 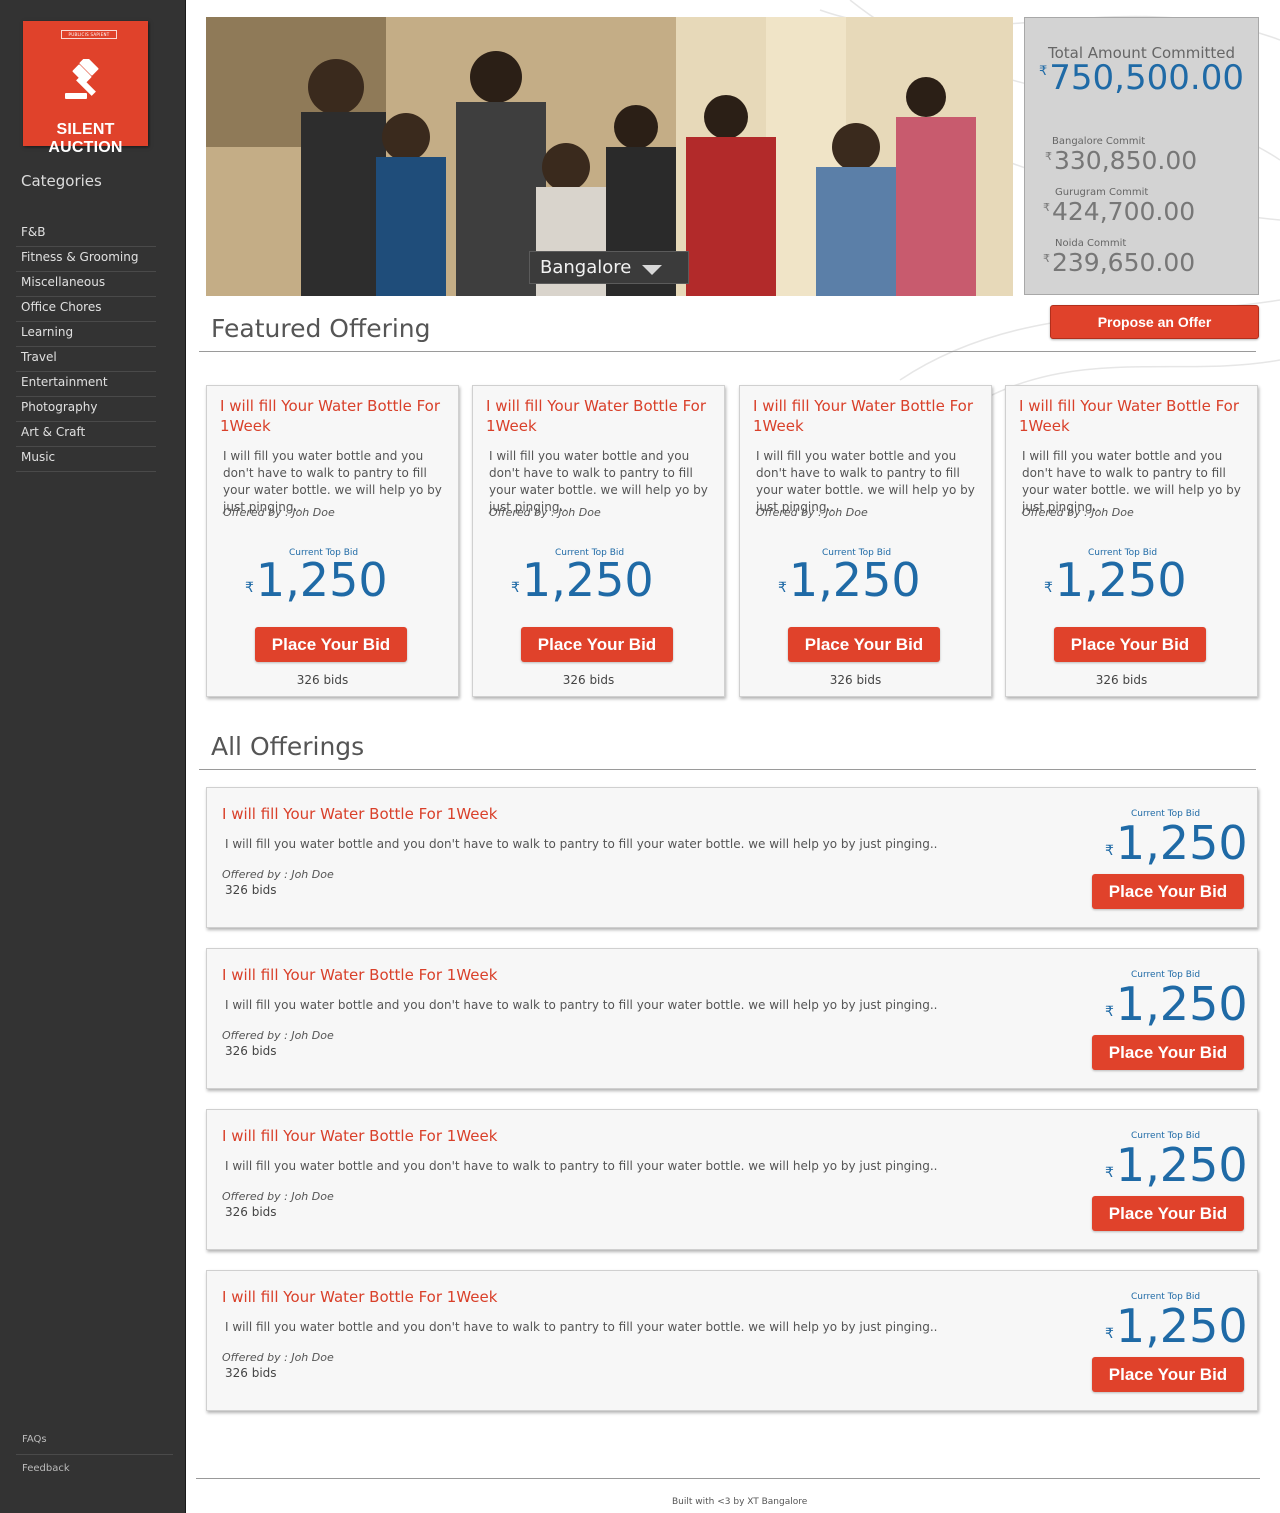 What do you see at coordinates (321, 328) in the screenshot?
I see `featured-section-title: Featured Offering` at bounding box center [321, 328].